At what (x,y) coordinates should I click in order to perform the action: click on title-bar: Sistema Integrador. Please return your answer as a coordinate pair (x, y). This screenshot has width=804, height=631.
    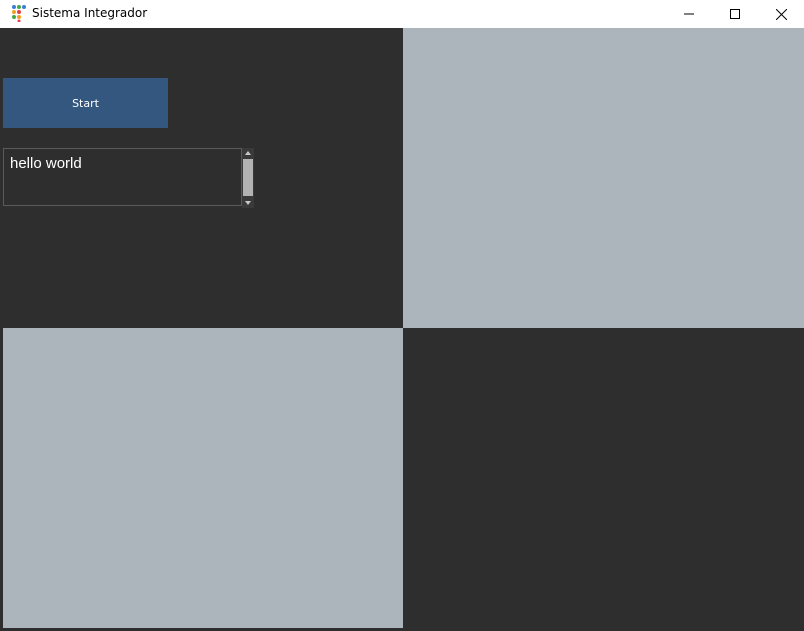
    Looking at the image, I should click on (402, 14).